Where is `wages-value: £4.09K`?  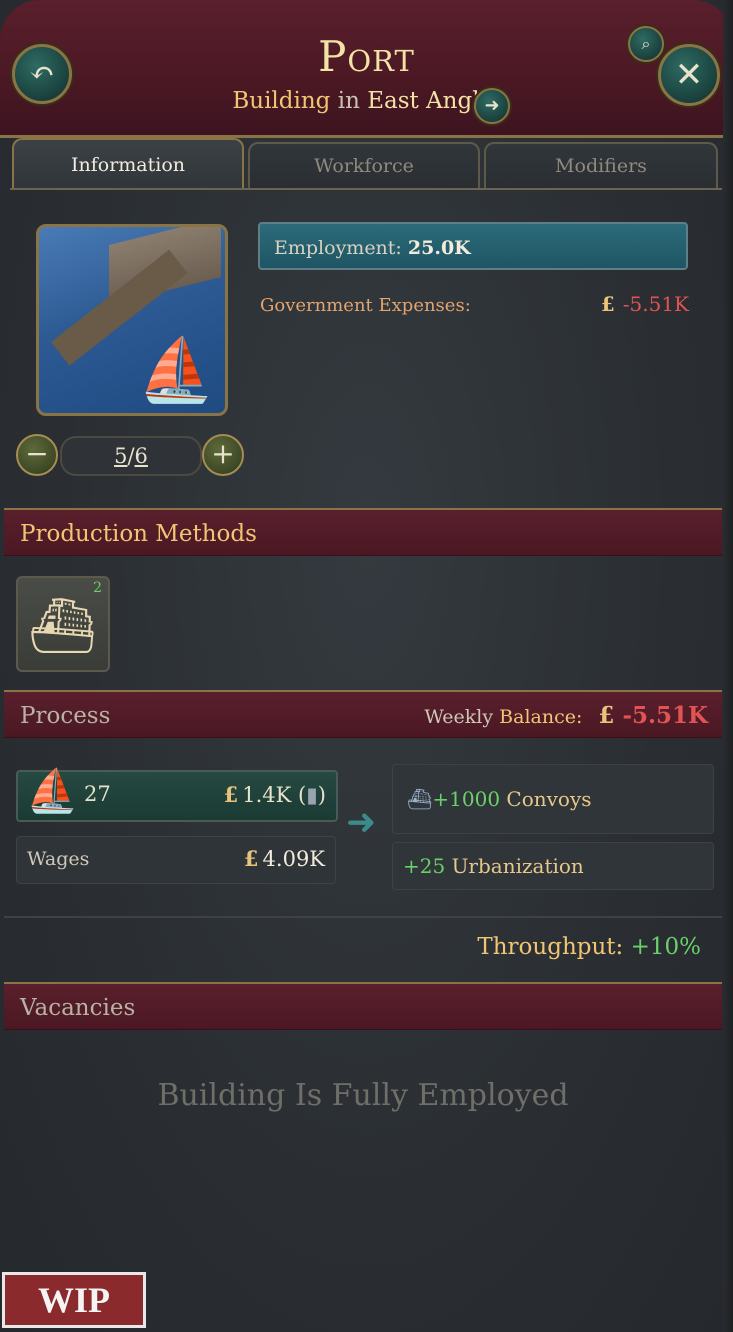 wages-value: £4.09K is located at coordinates (284, 858).